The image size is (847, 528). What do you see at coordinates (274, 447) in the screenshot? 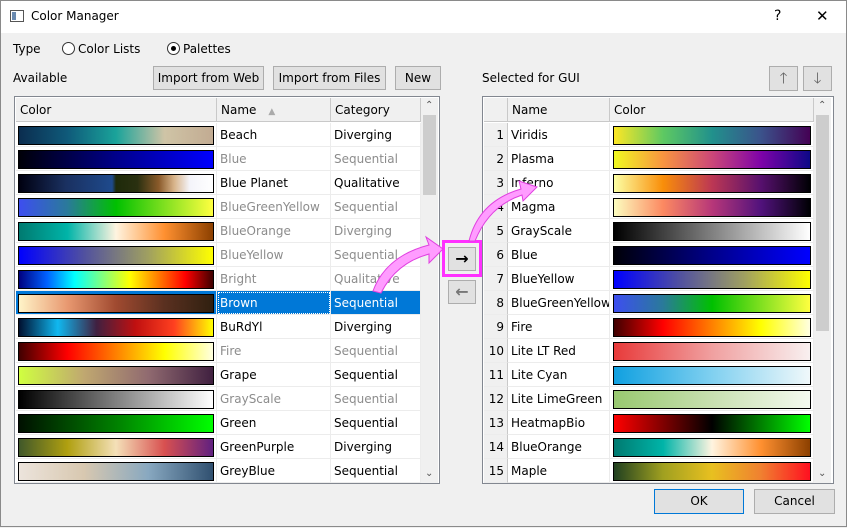
I see `name-cell: GreenPurple` at bounding box center [274, 447].